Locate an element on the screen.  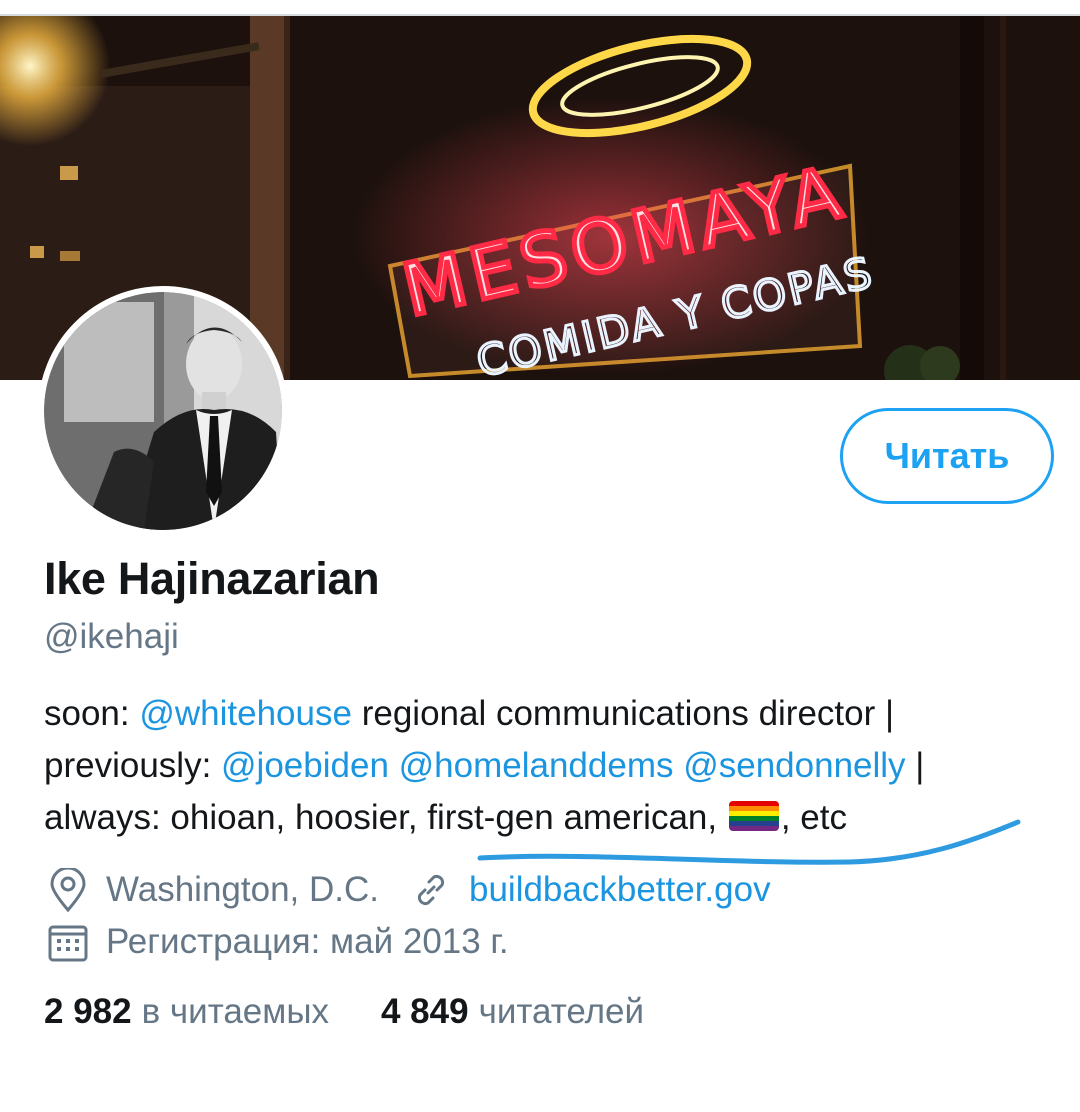
profile-name: Ike Hajinazarian is located at coordinates (212, 578).